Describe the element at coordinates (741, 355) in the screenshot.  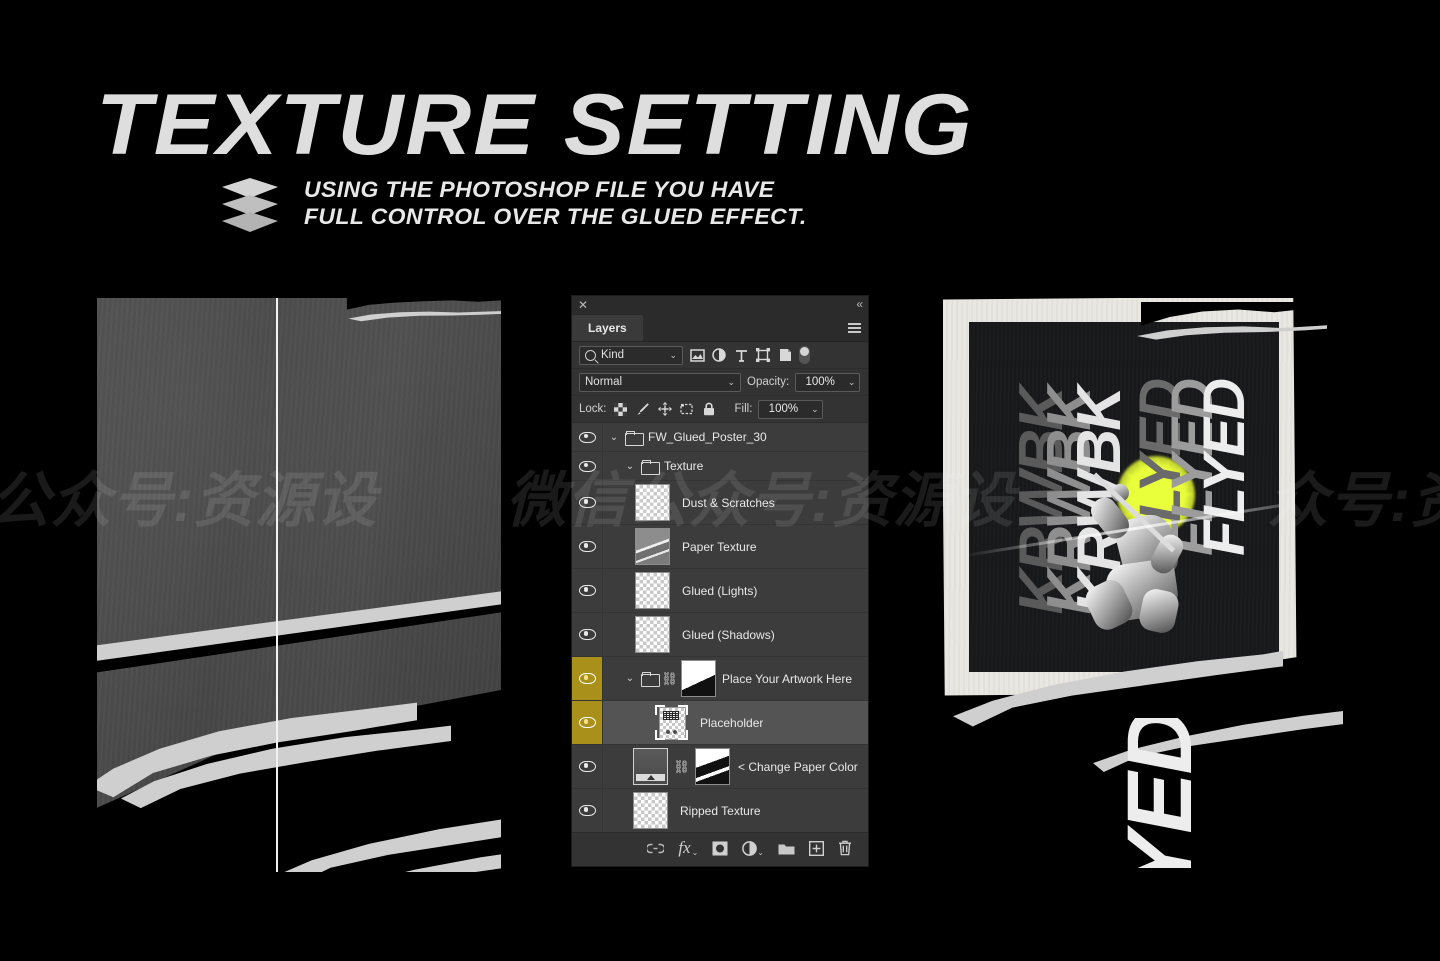
I see `type-layer-filter-icon` at that location.